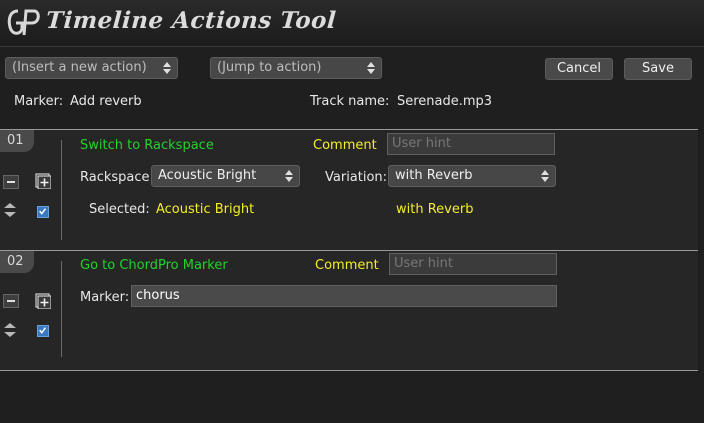 This screenshot has width=704, height=423. What do you see at coordinates (344, 296) in the screenshot?
I see `marker-input: chorus` at bounding box center [344, 296].